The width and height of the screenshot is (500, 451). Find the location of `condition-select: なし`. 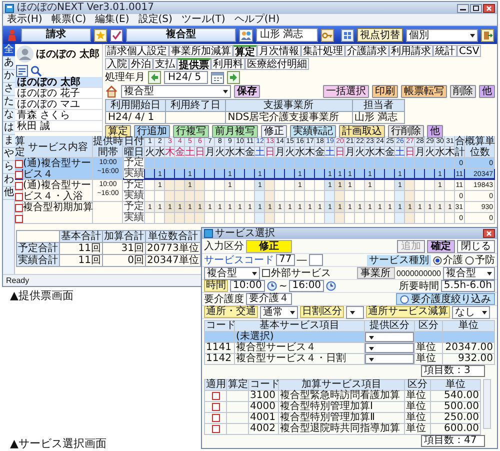

condition-select: なし is located at coordinates (471, 312).